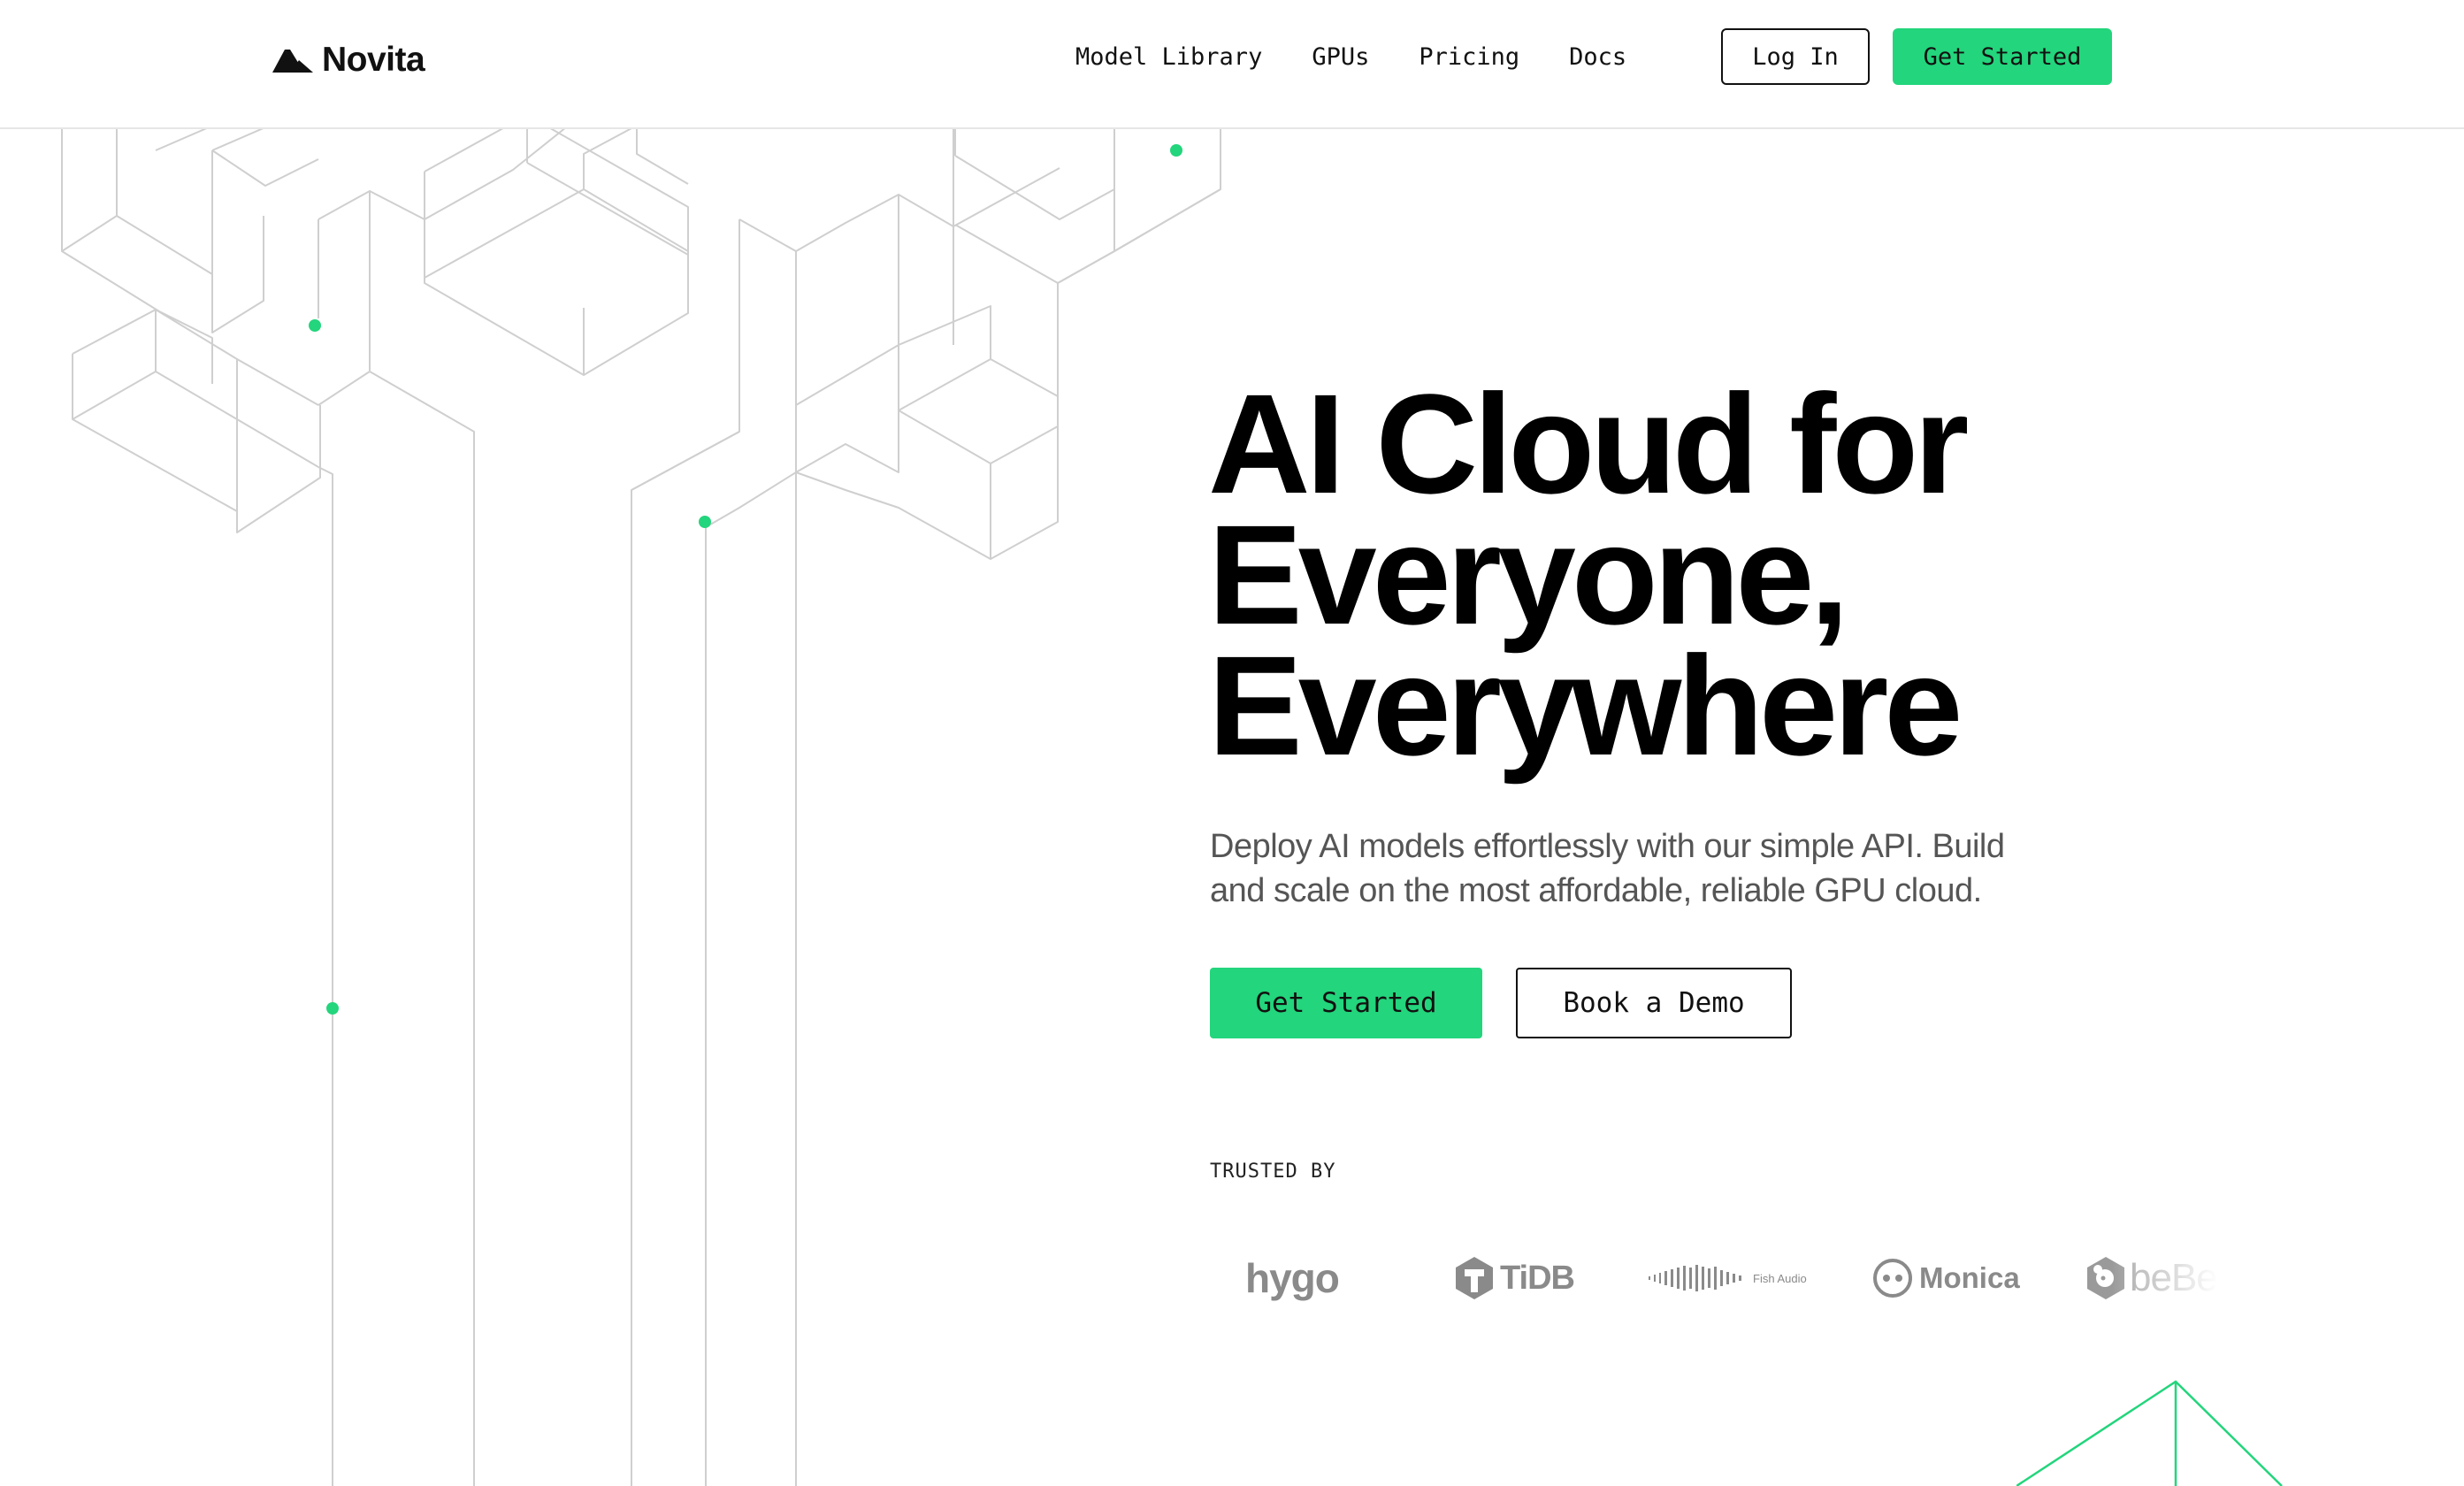 Image resolution: width=2464 pixels, height=1486 pixels. I want to click on header-get-started-button: Get Started, so click(2003, 56).